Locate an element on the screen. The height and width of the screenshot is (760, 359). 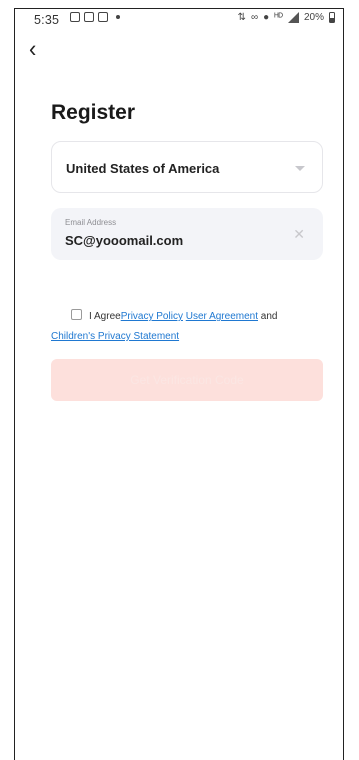
location-icon: ● is located at coordinates (266, 17).